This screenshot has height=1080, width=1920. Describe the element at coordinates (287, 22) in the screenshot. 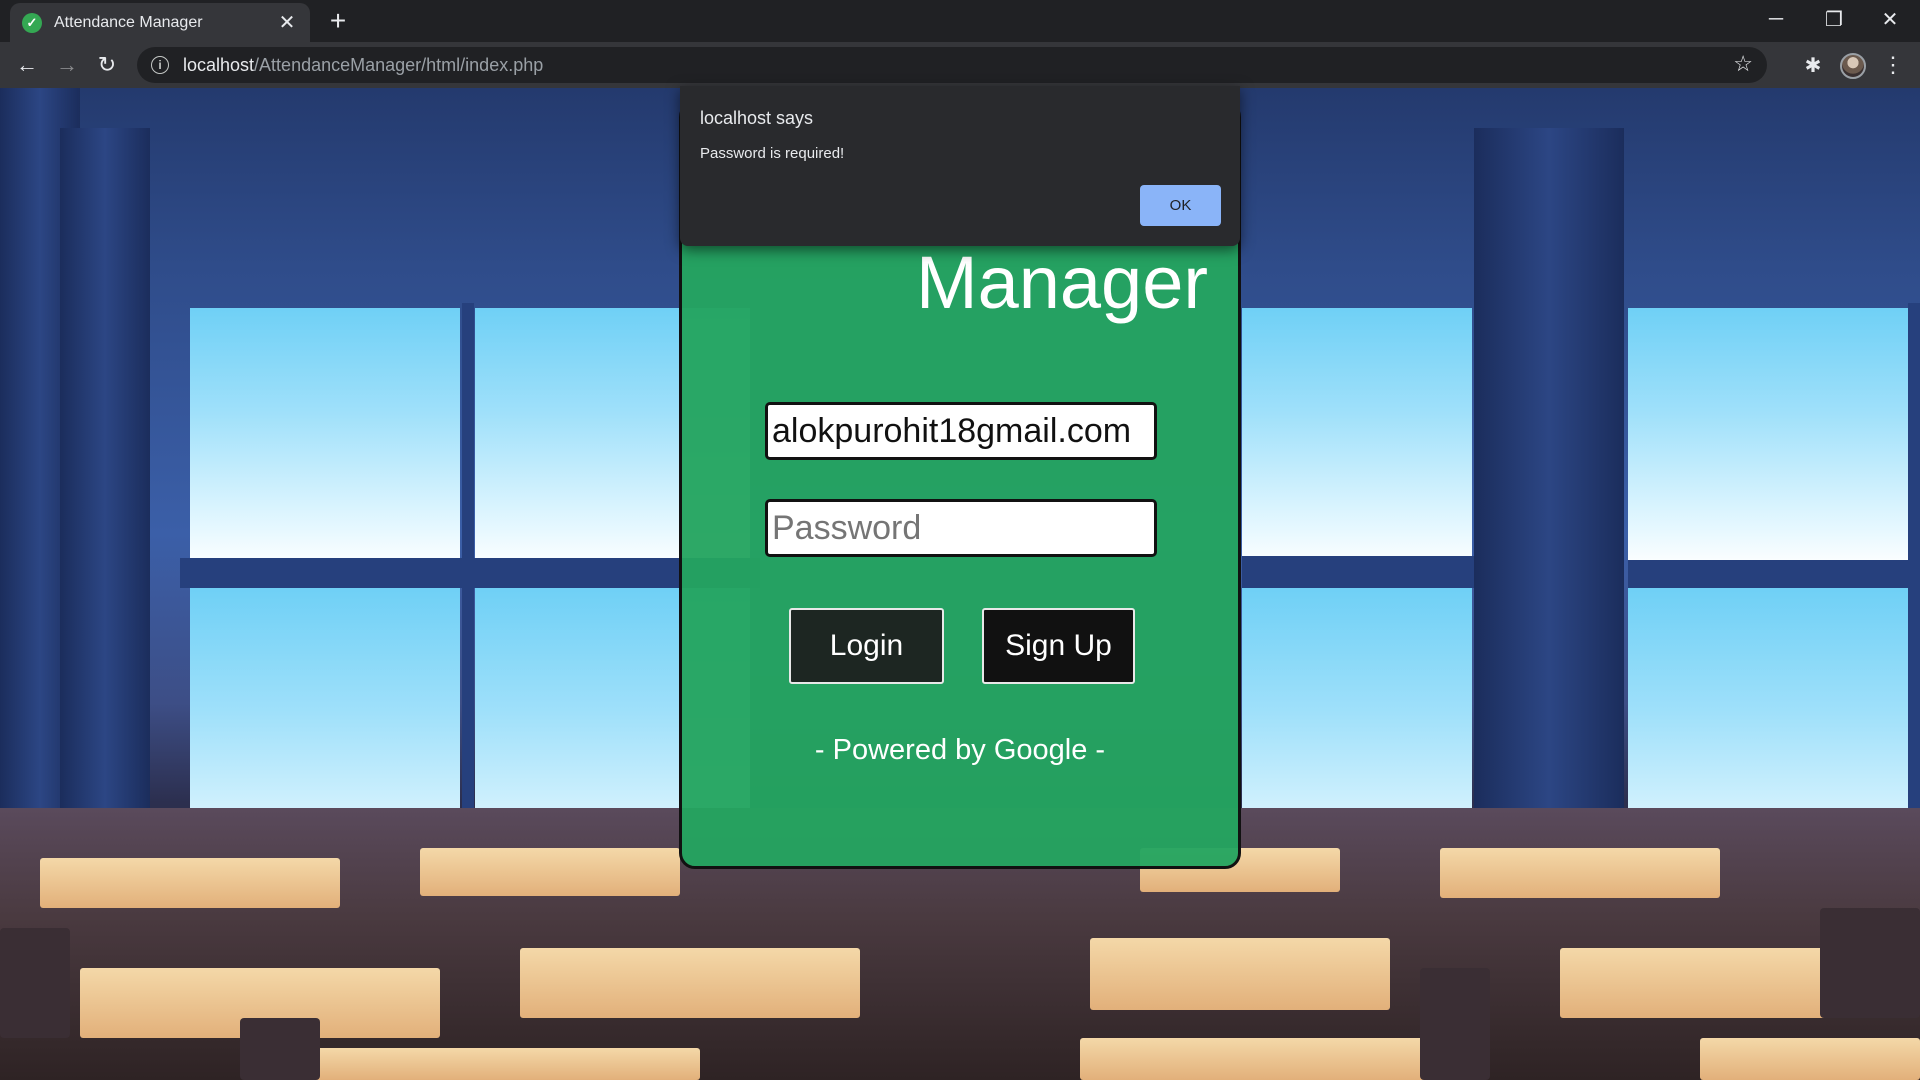

I see `tab-close-icon: ✕` at that location.